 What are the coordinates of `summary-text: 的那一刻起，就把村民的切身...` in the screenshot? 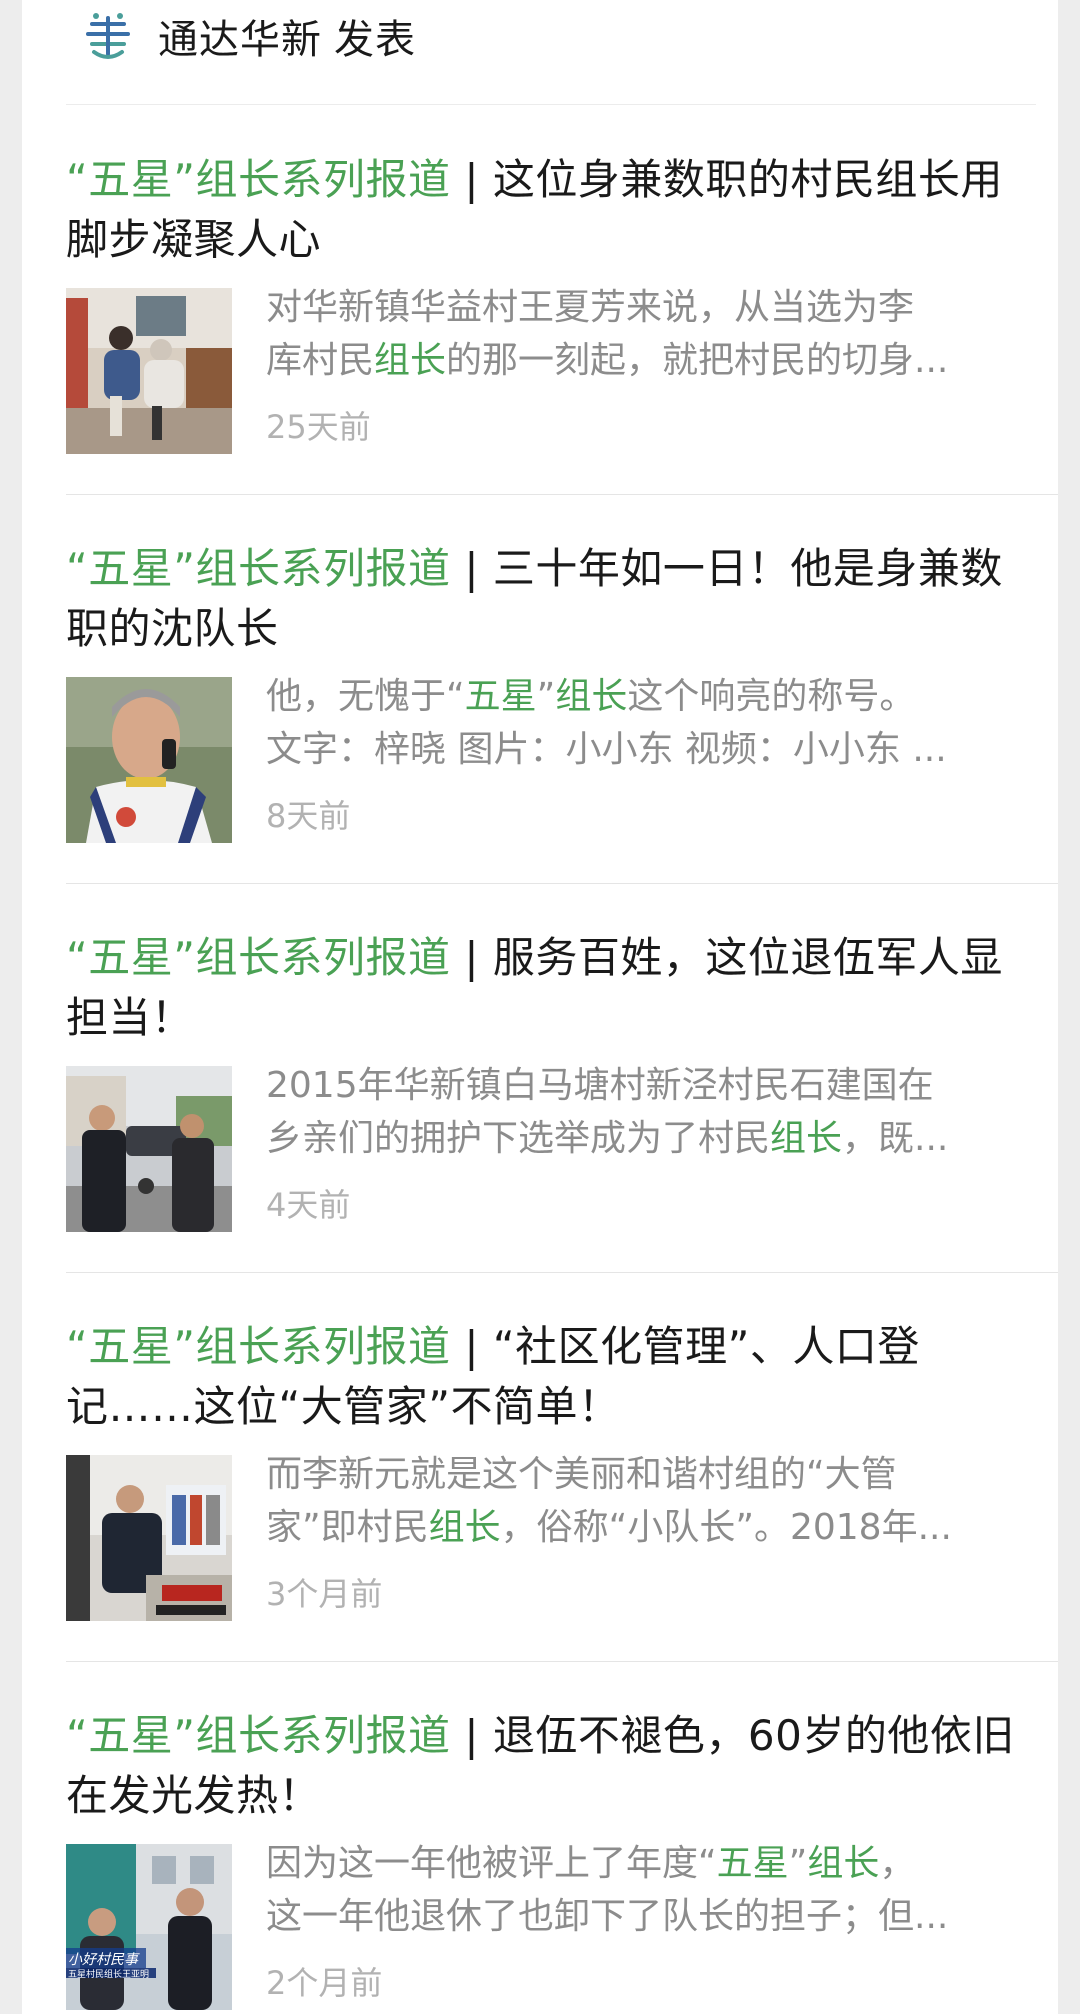 It's located at (697, 360).